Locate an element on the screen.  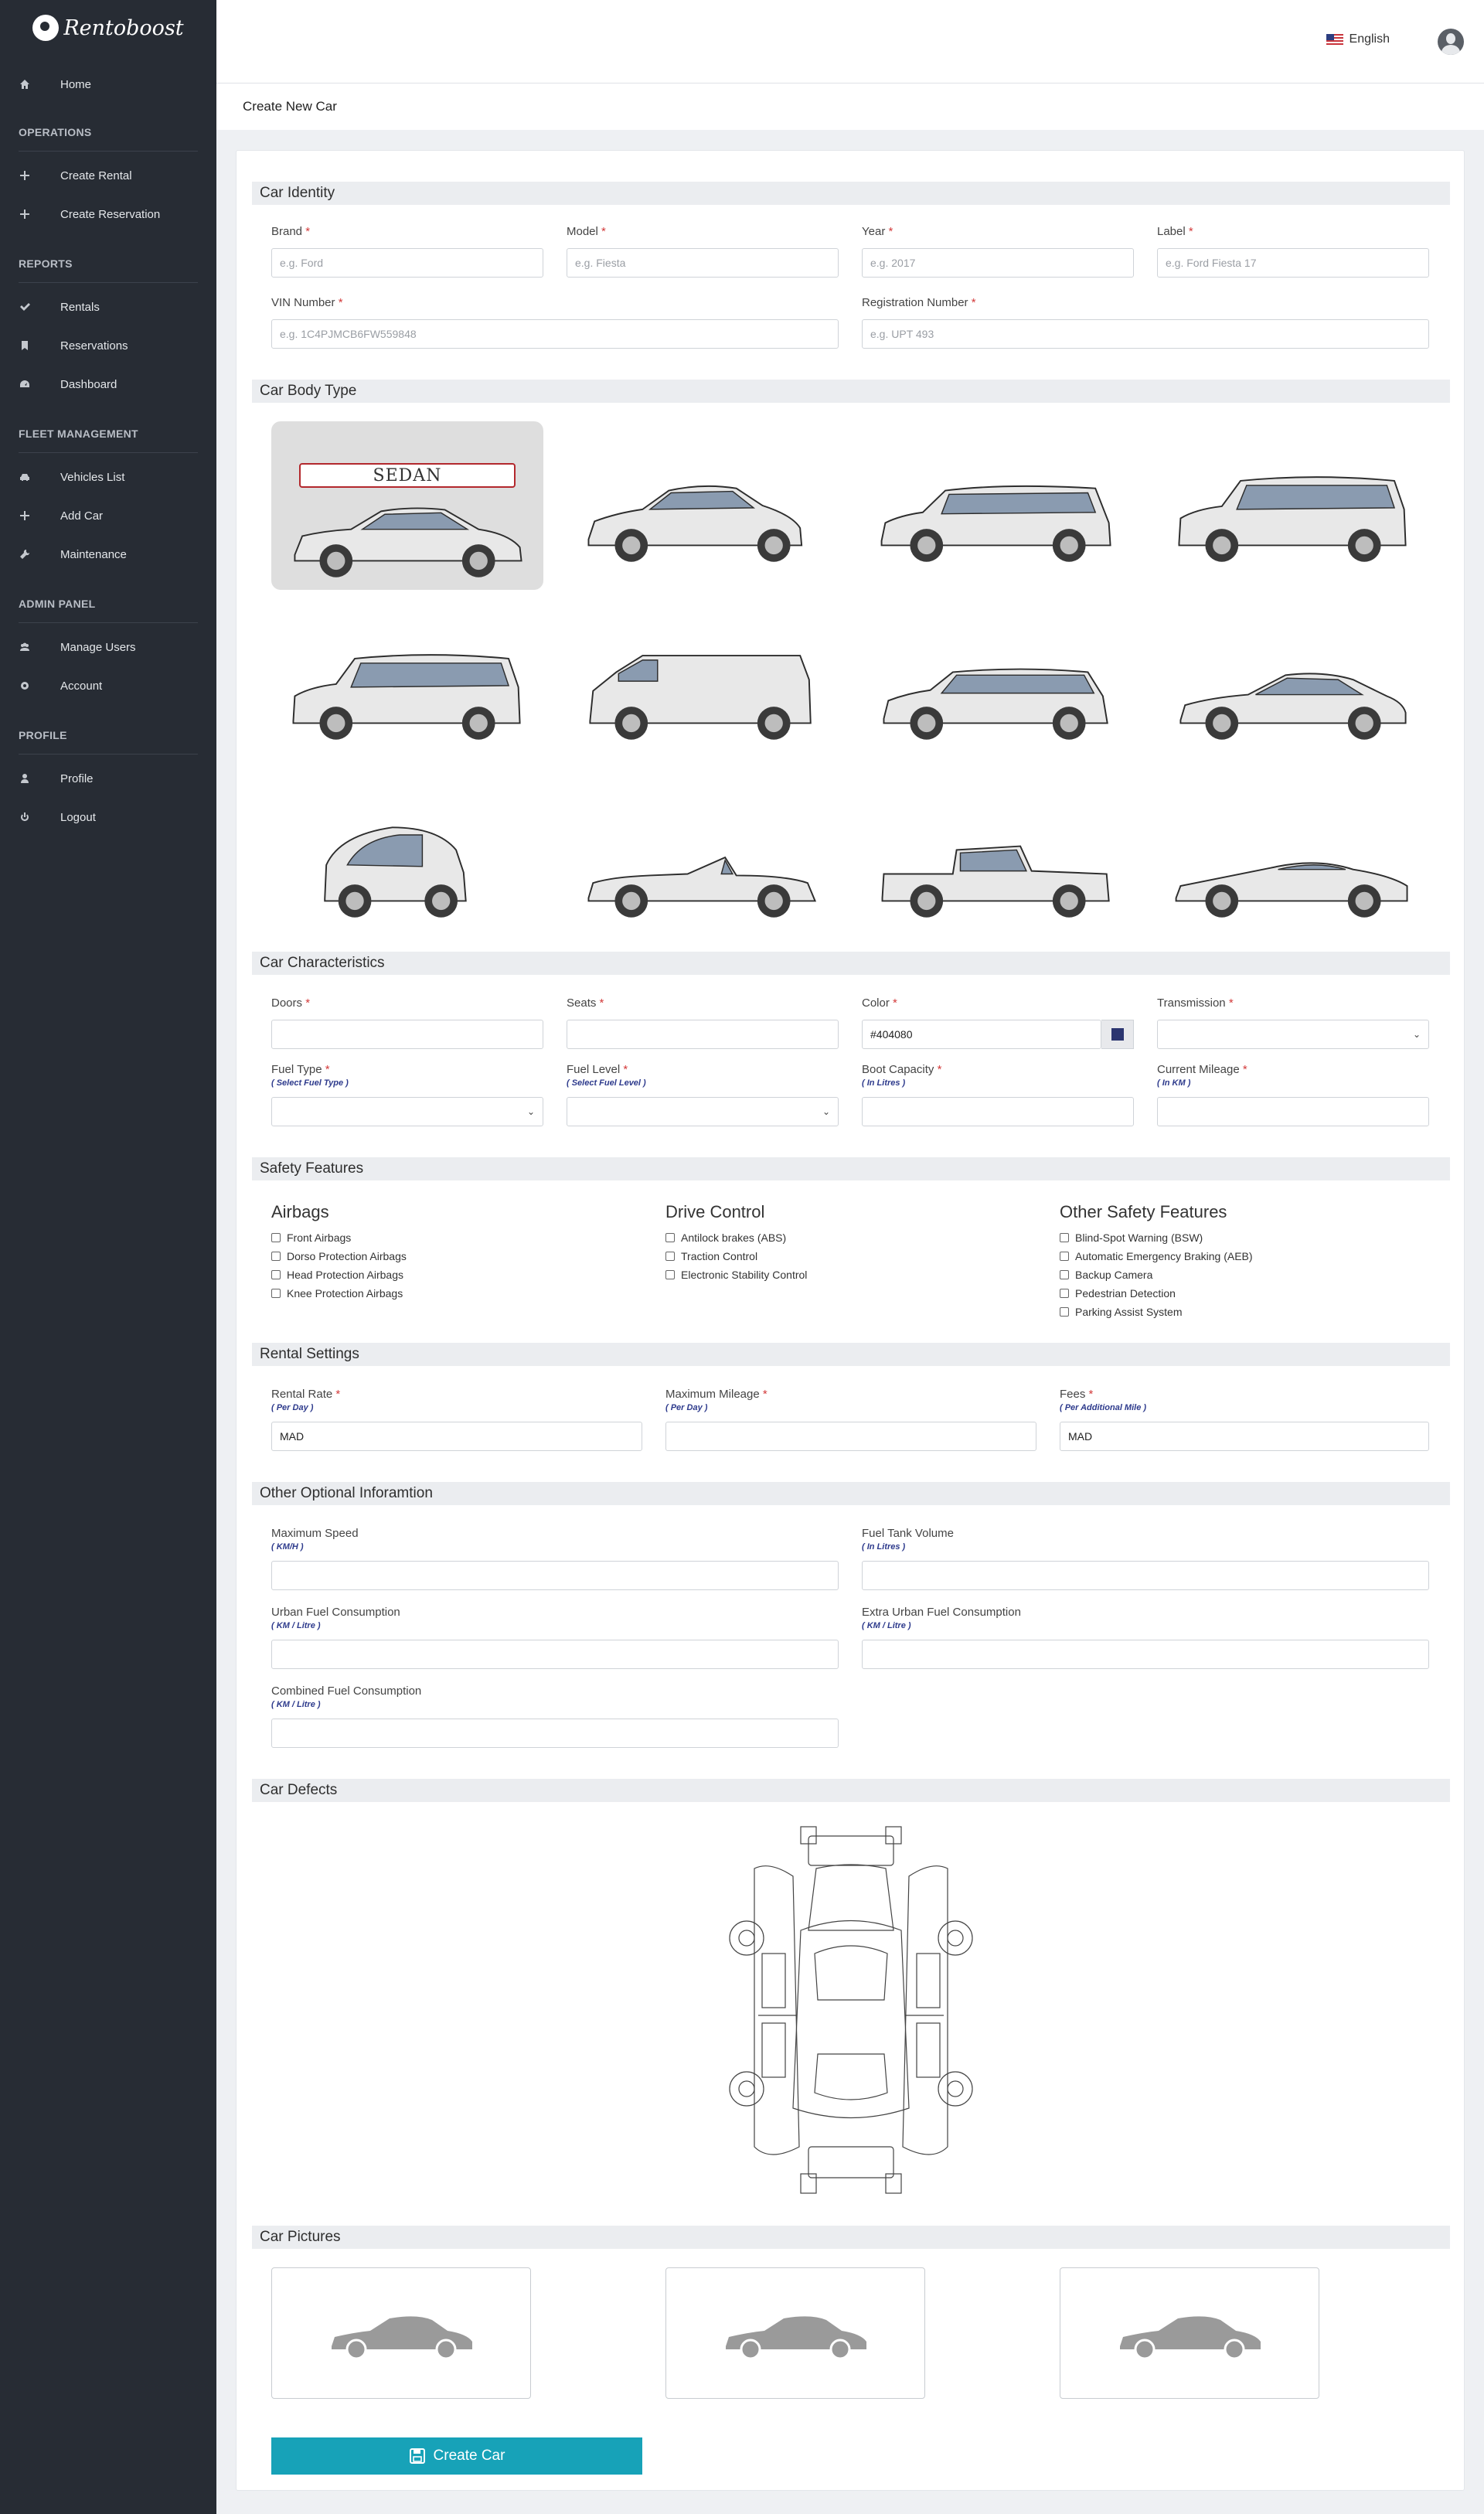
fuel-type-select: ⌄ is located at coordinates (407, 1111).